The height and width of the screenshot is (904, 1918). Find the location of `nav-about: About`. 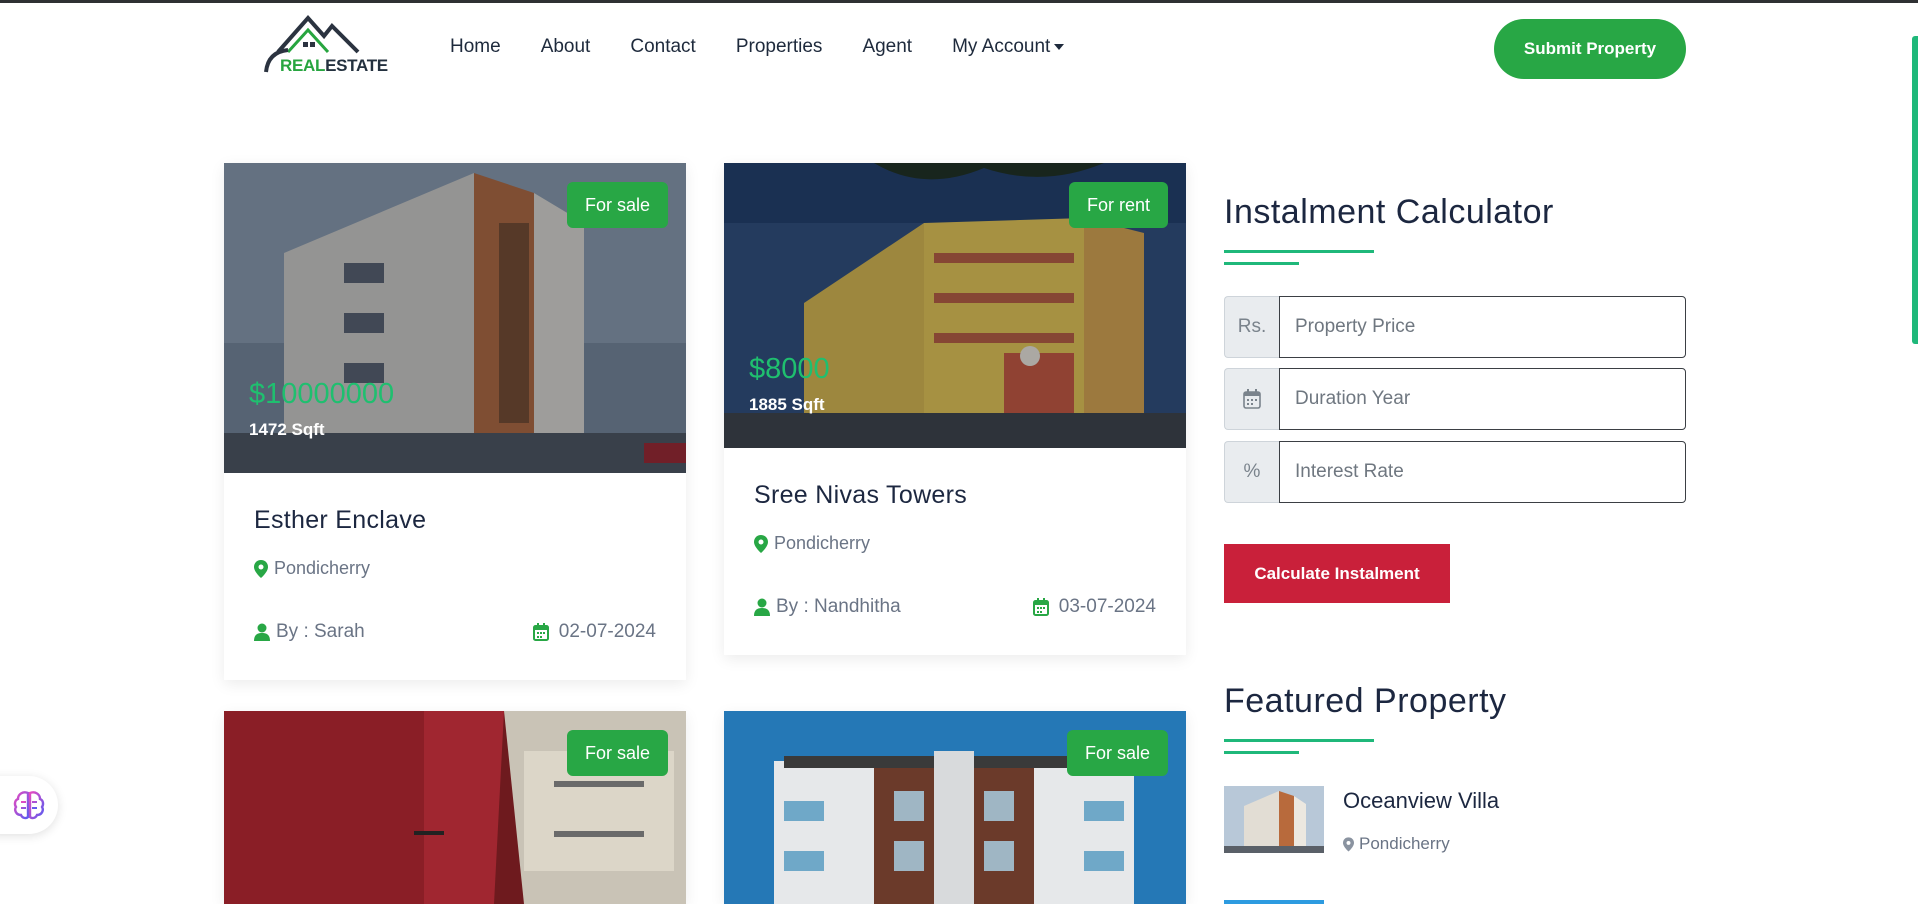

nav-about: About is located at coordinates (566, 47).